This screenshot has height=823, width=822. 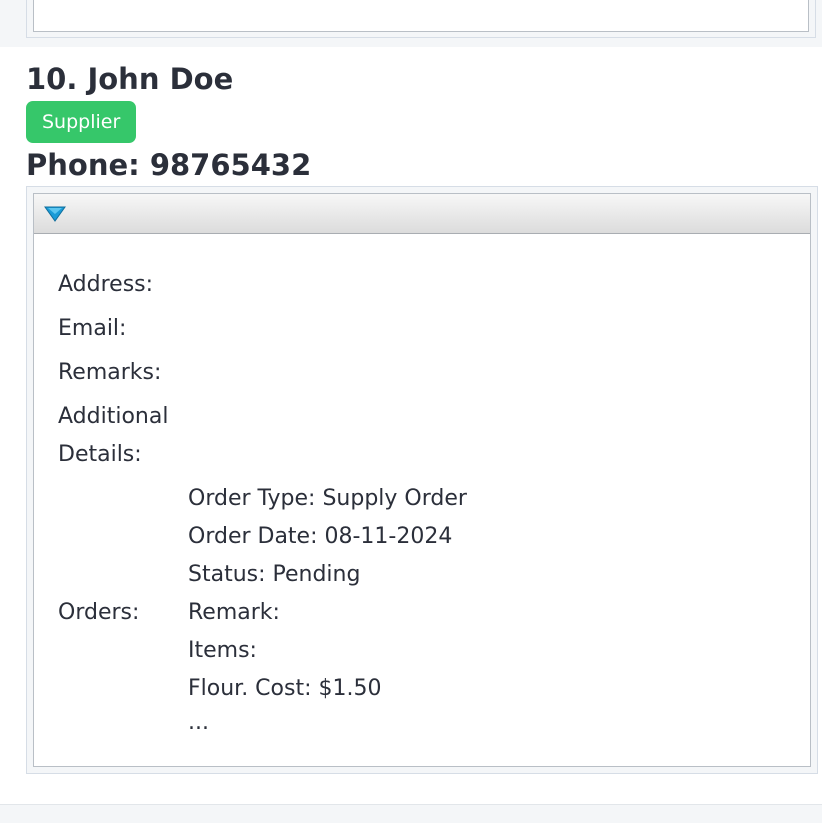 What do you see at coordinates (113, 416) in the screenshot?
I see `additional-details-label: Additional` at bounding box center [113, 416].